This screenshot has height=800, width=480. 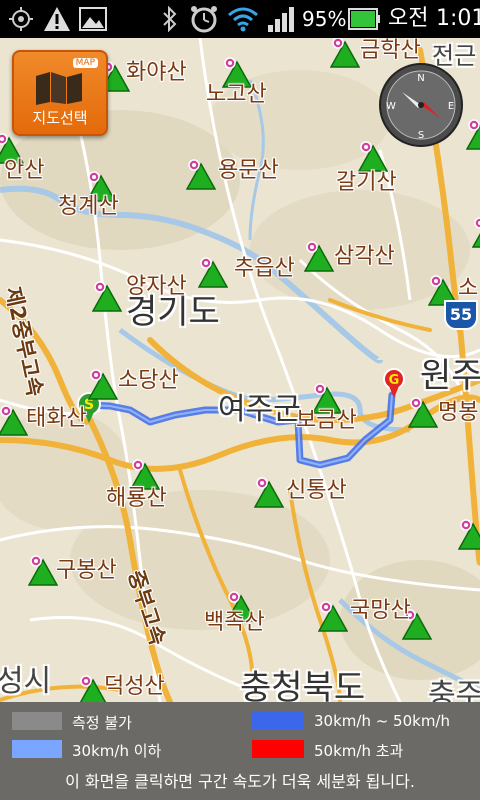 What do you see at coordinates (359, 751) in the screenshot?
I see `legend-label-over50: 50km/h 초과` at bounding box center [359, 751].